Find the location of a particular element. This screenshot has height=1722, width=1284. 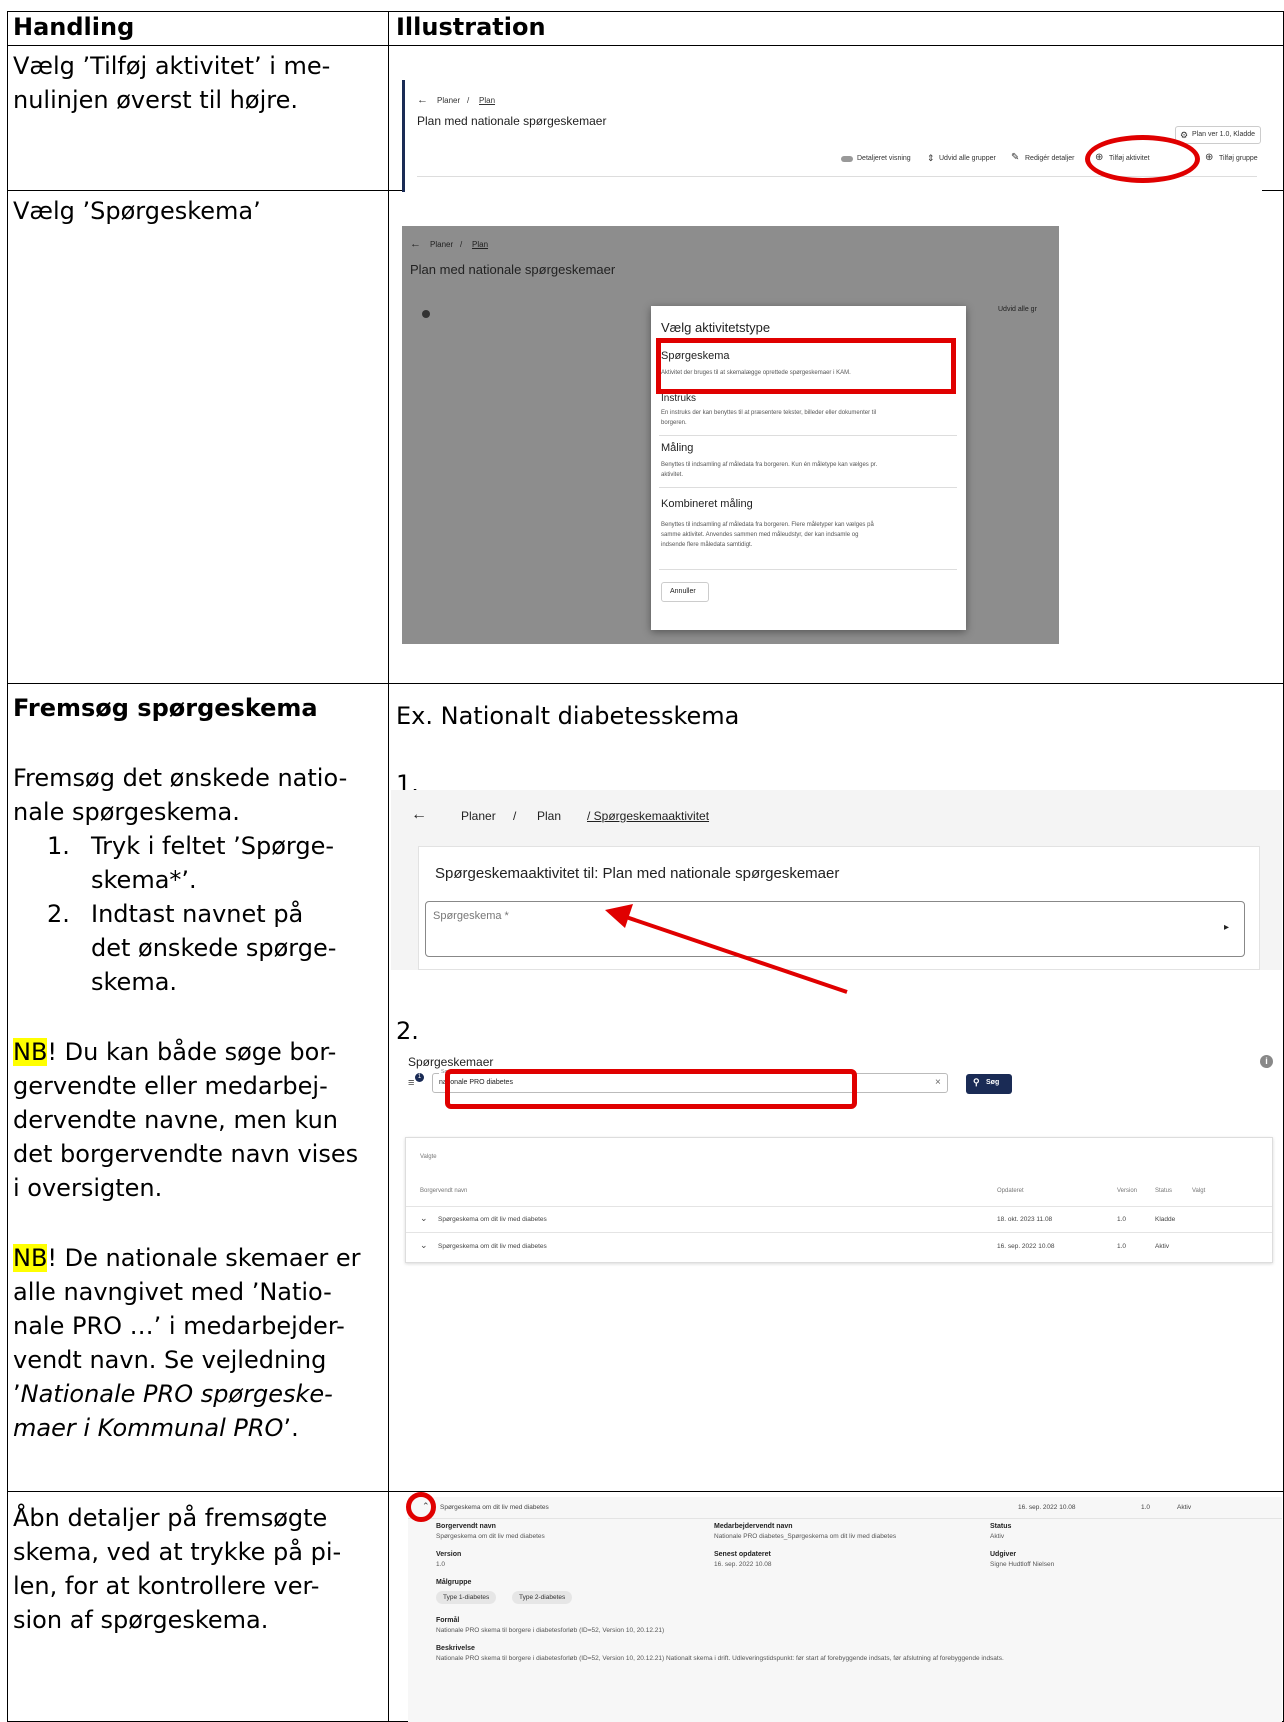

column-header: Status is located at coordinates (1164, 1191).